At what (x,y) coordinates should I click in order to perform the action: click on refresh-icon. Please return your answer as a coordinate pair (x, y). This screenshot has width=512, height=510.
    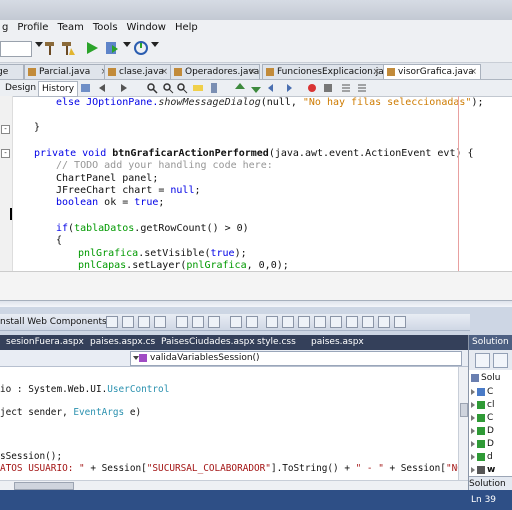
    Looking at the image, I should click on (500, 360).